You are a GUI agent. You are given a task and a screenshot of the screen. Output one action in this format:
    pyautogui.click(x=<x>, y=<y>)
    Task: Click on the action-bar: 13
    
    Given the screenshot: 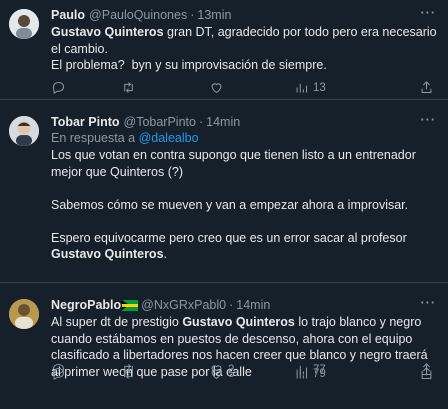 What is the action you would take?
    pyautogui.click(x=244, y=87)
    